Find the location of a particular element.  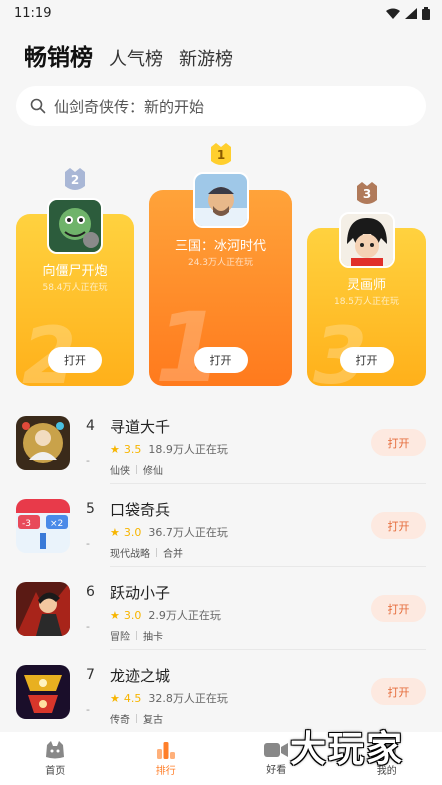

status-bar: 11:19 is located at coordinates (221, 13).